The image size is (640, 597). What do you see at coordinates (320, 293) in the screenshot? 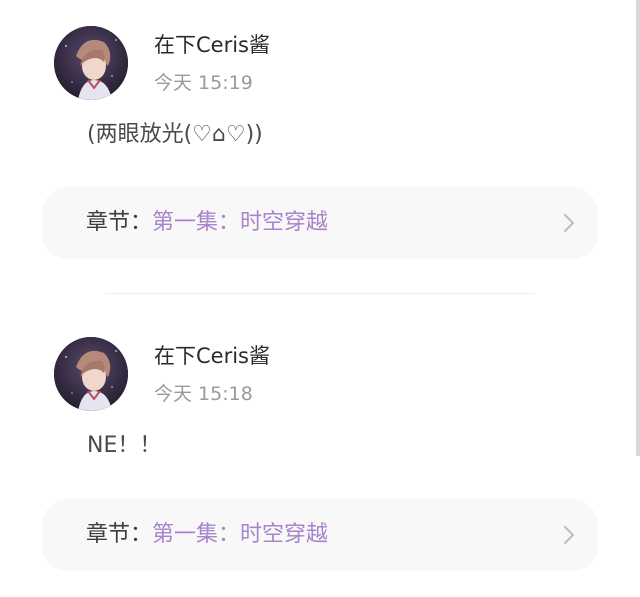
I see `divider` at bounding box center [320, 293].